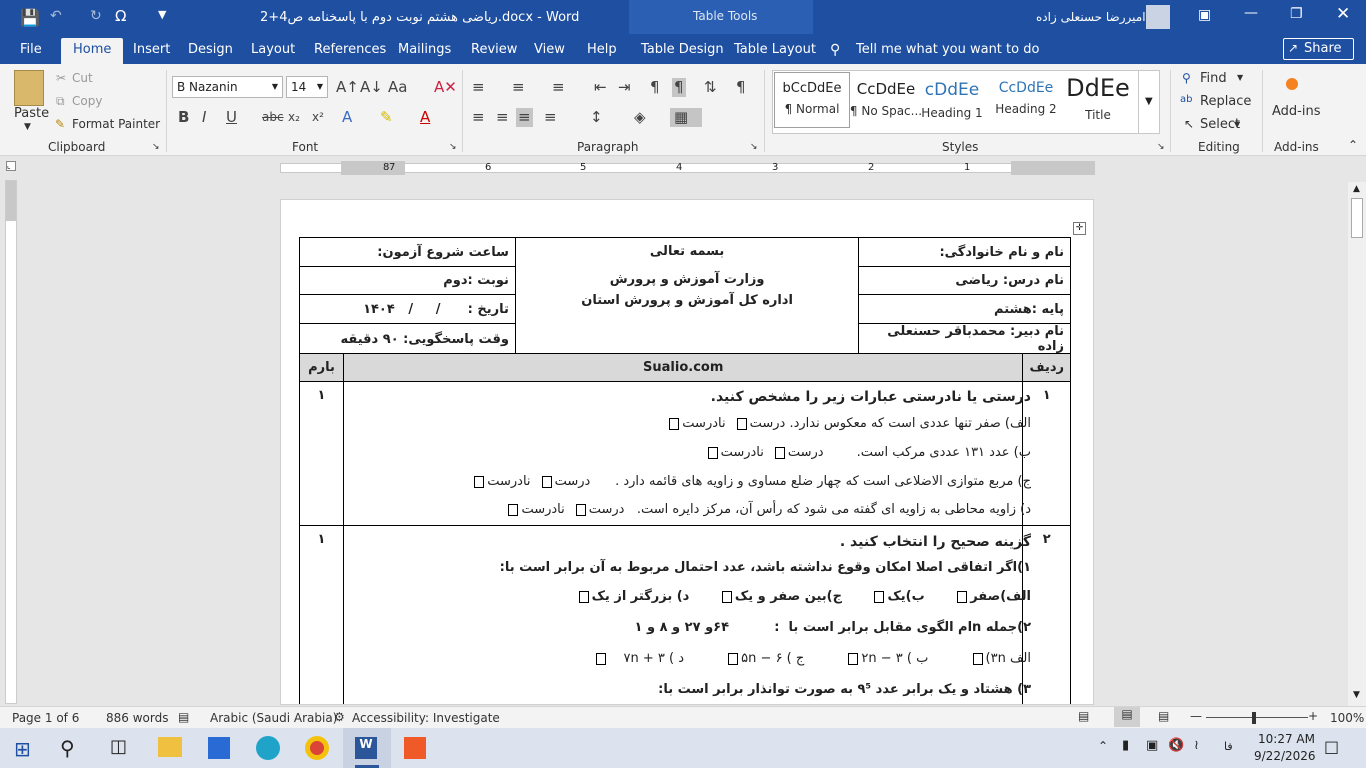 Image resolution: width=1366 pixels, height=768 pixels. Describe the element at coordinates (318, 117) in the screenshot. I see `superscript-icon: x²` at that location.